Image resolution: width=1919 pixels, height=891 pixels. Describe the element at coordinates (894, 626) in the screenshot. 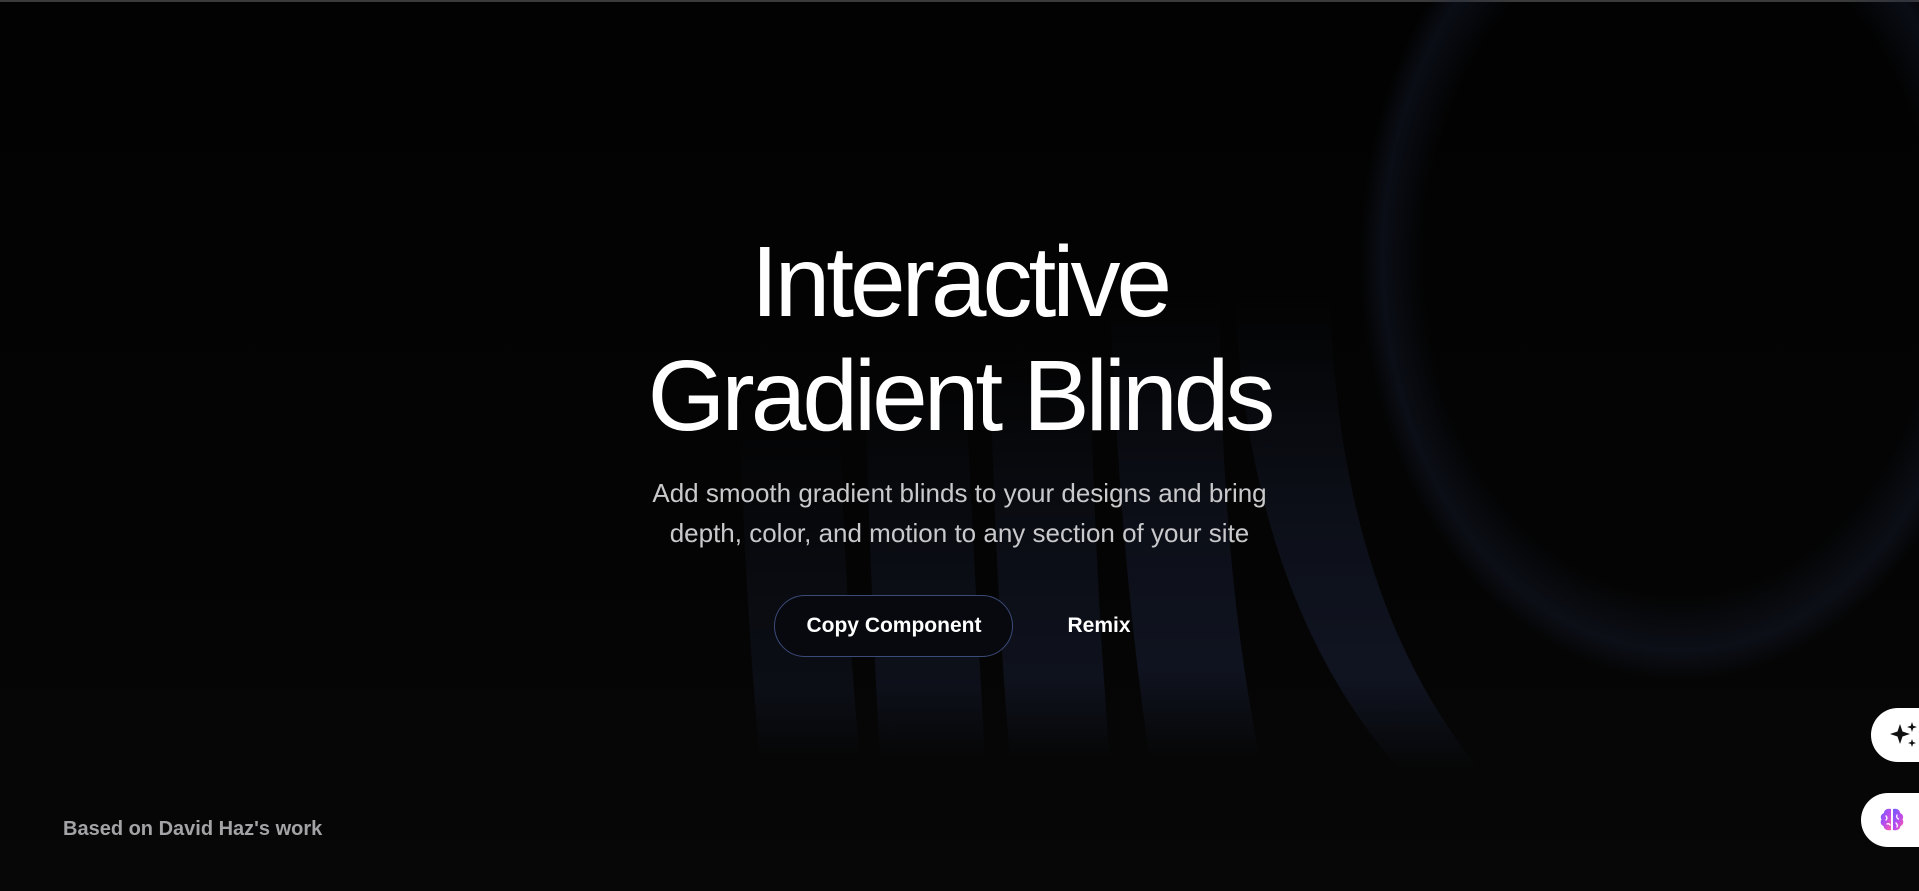

I see `copy-component-button: Copy Component` at that location.